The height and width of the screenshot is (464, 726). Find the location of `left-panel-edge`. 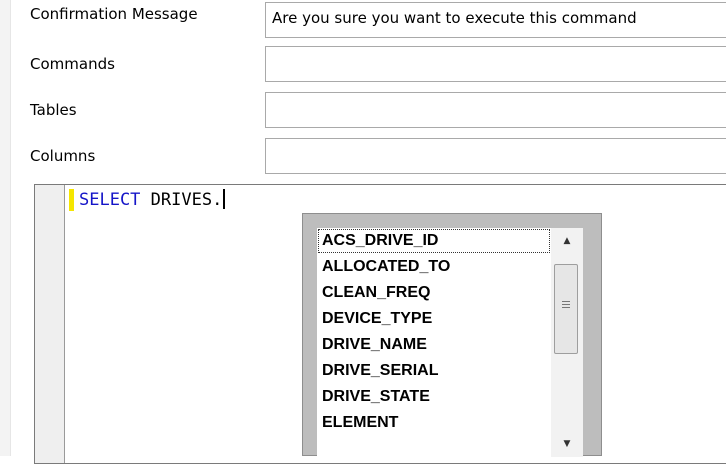

left-panel-edge is located at coordinates (5, 228).